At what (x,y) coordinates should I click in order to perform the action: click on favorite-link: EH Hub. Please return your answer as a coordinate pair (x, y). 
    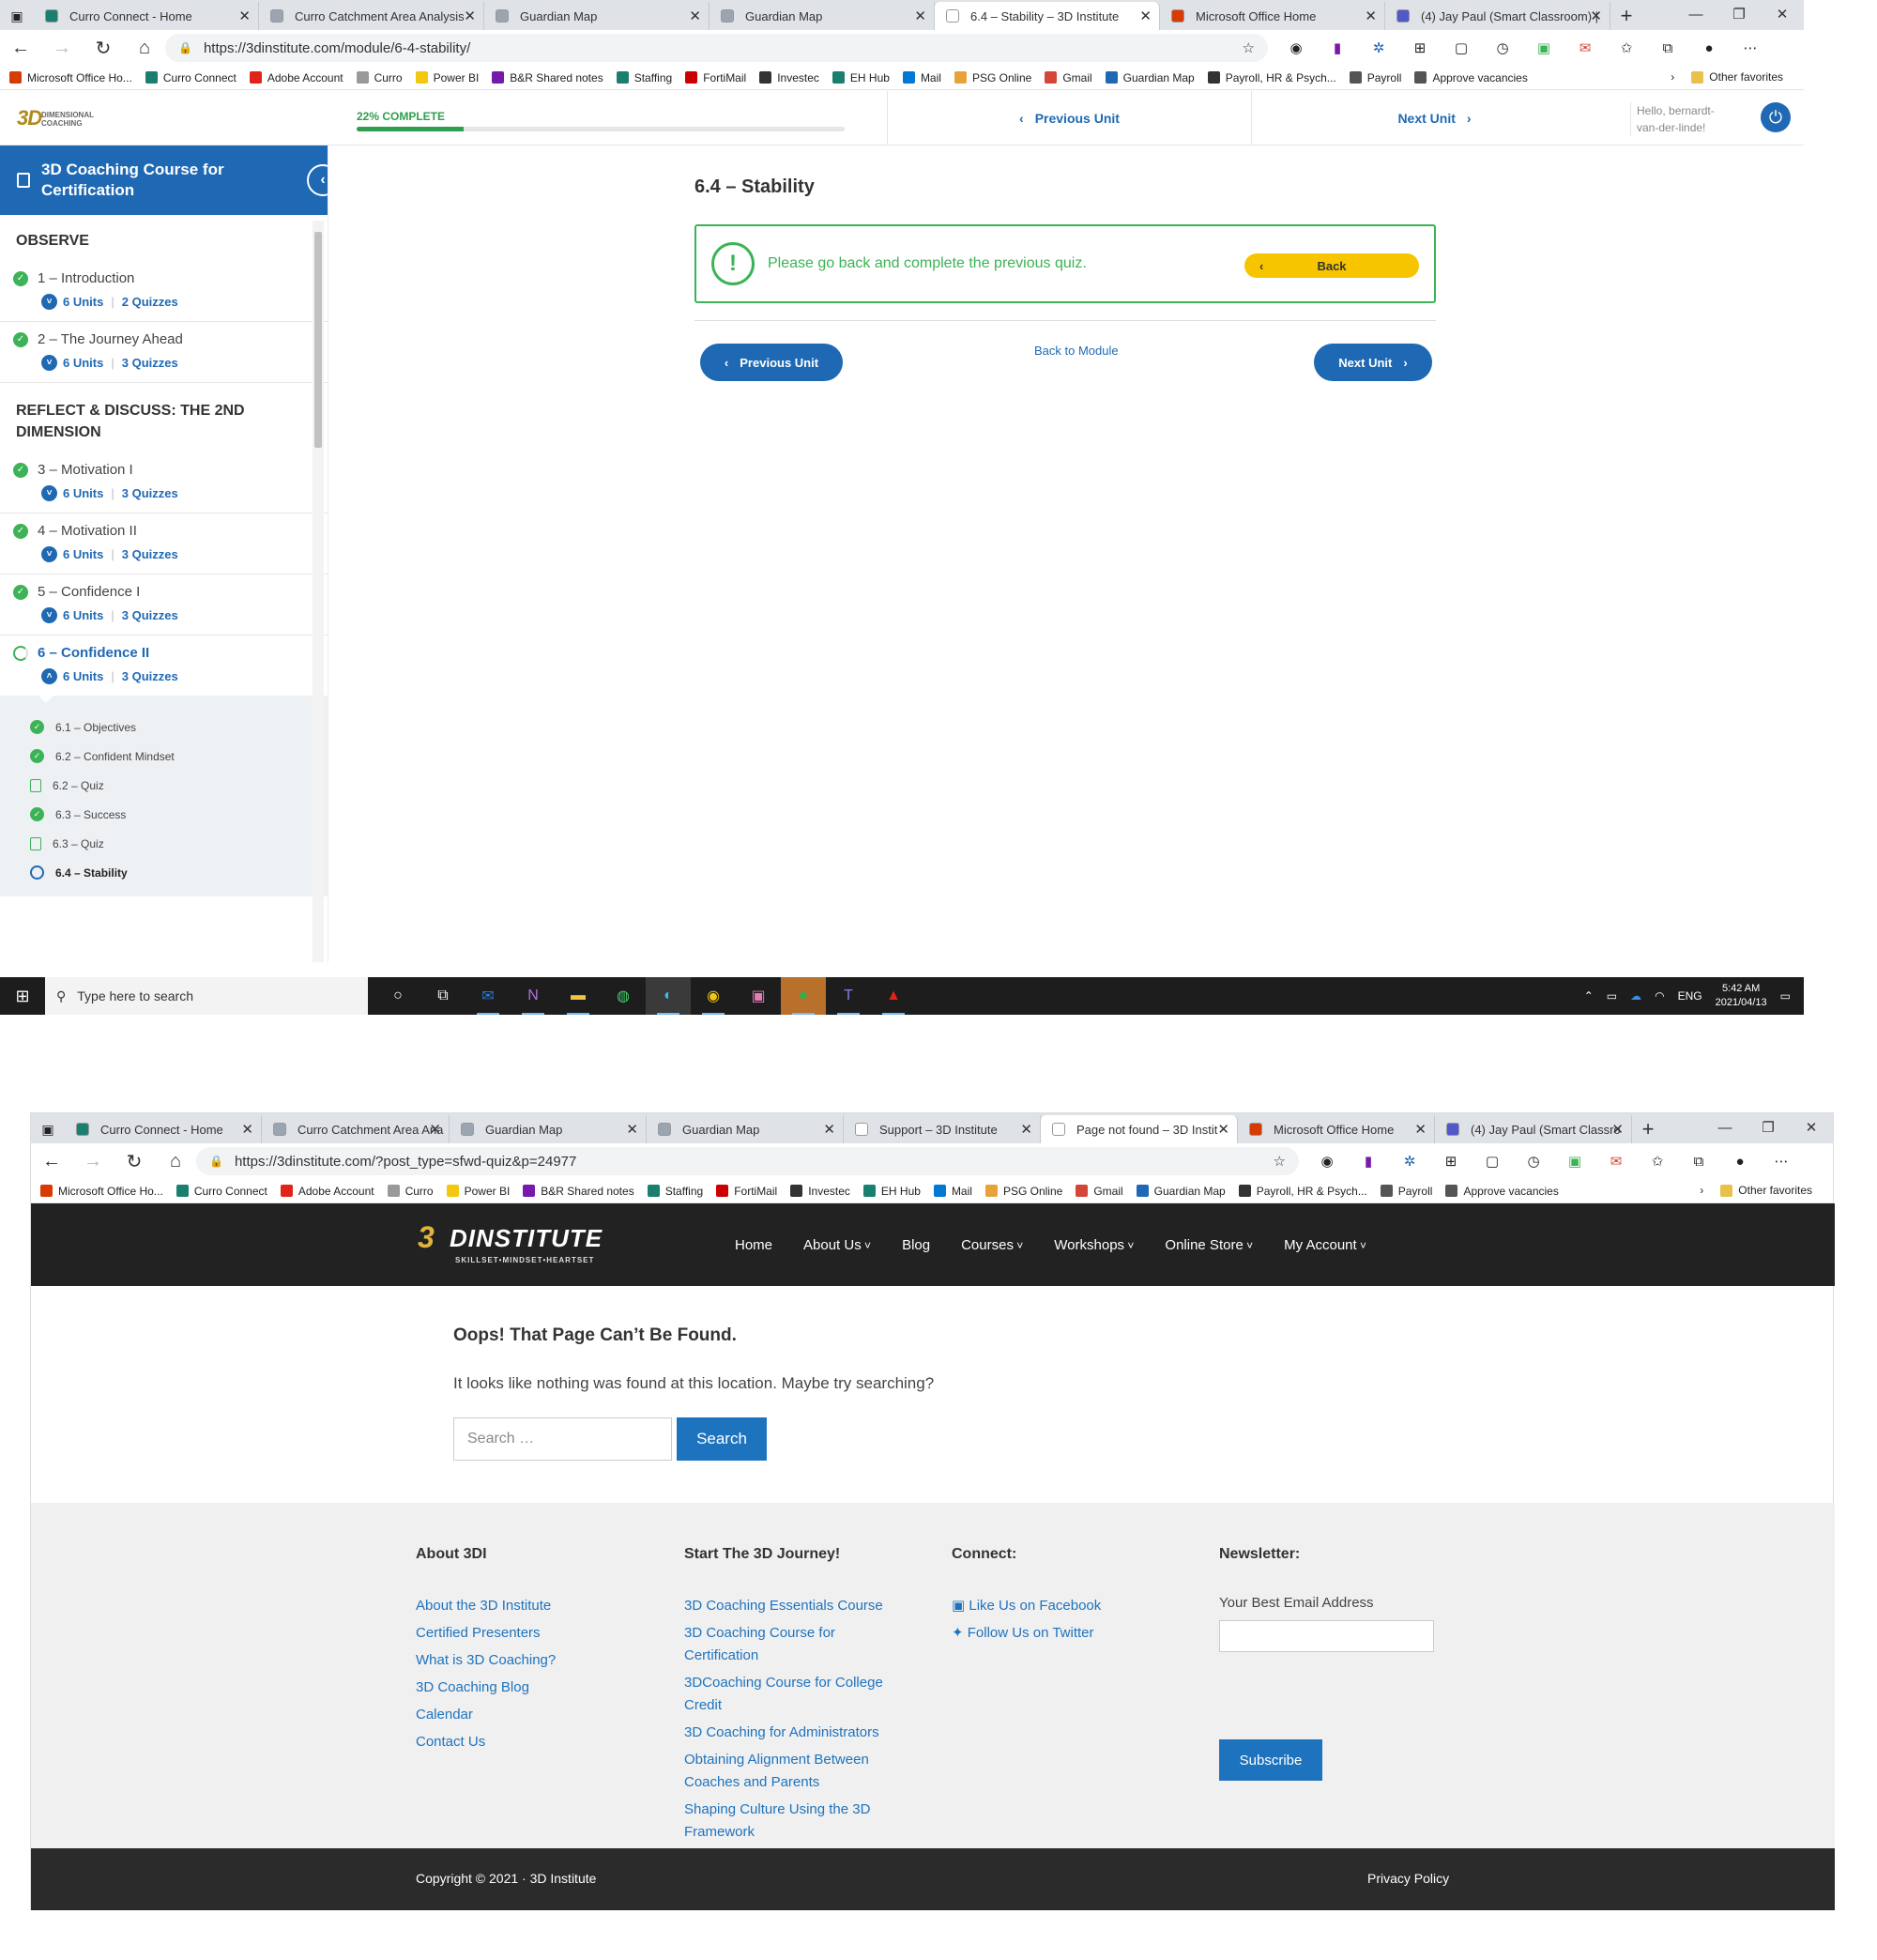
    Looking at the image, I should click on (861, 77).